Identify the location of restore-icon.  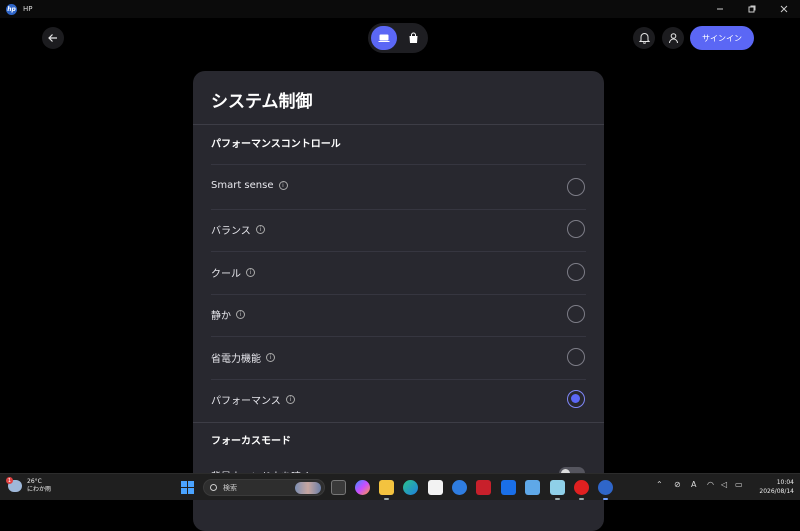
(752, 9).